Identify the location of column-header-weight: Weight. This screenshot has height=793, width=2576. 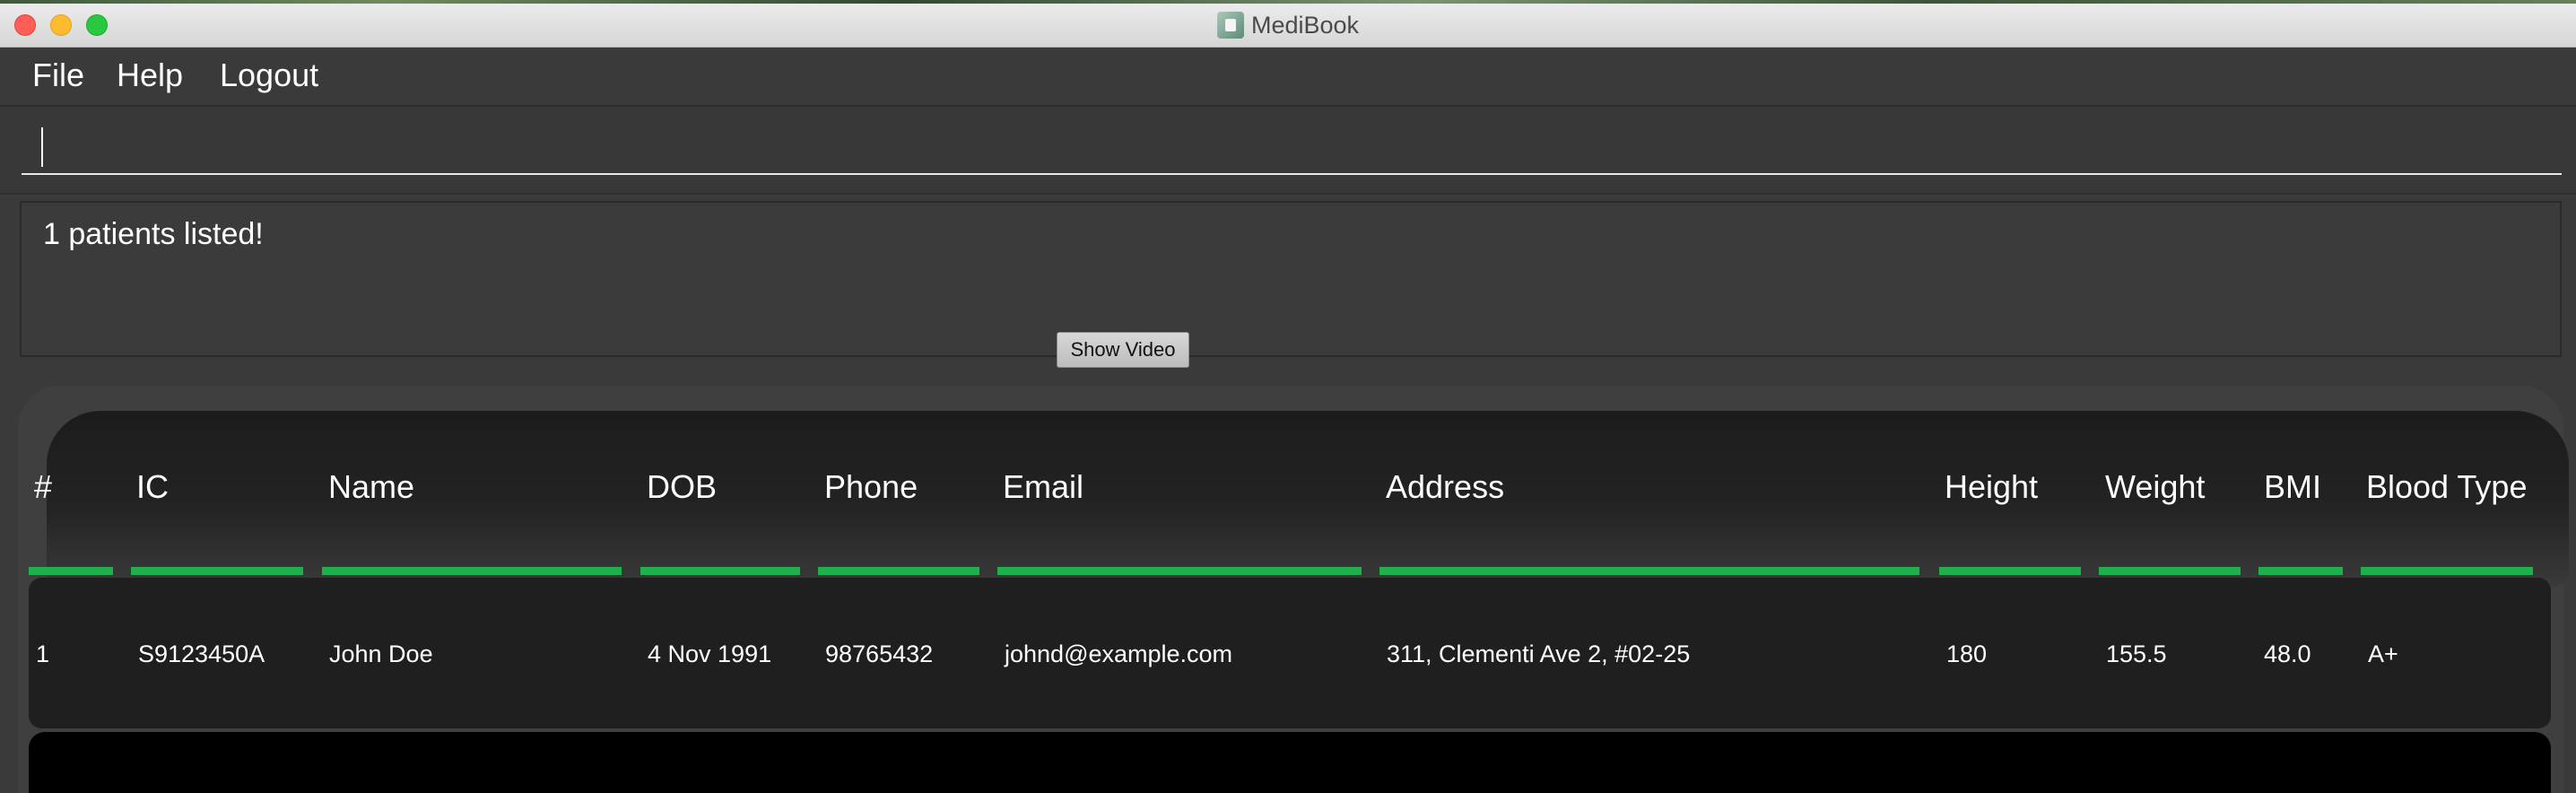
(2155, 487).